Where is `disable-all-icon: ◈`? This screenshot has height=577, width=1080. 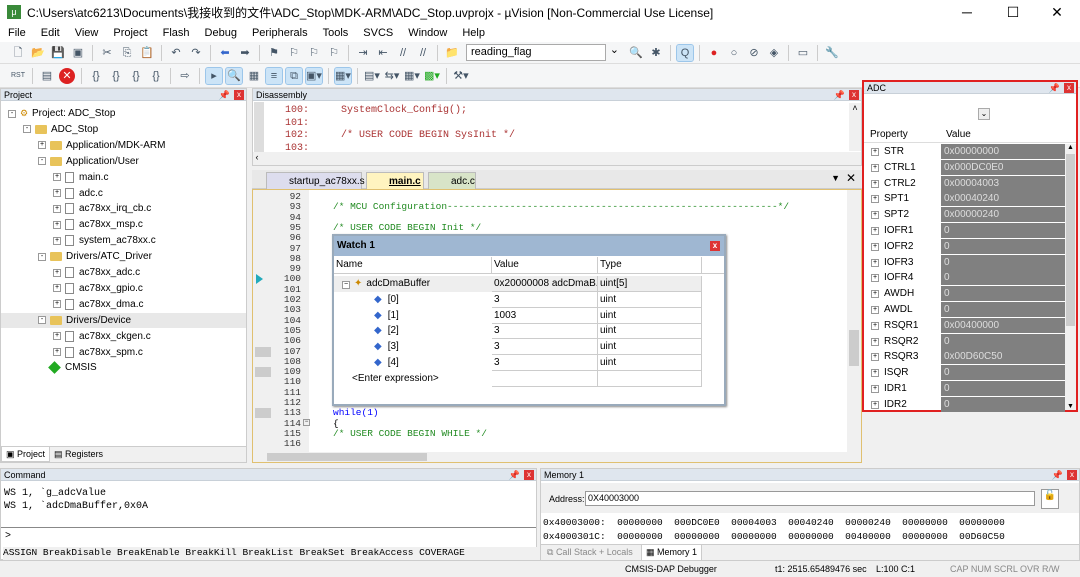
disable-all-icon: ◈ is located at coordinates (774, 53).